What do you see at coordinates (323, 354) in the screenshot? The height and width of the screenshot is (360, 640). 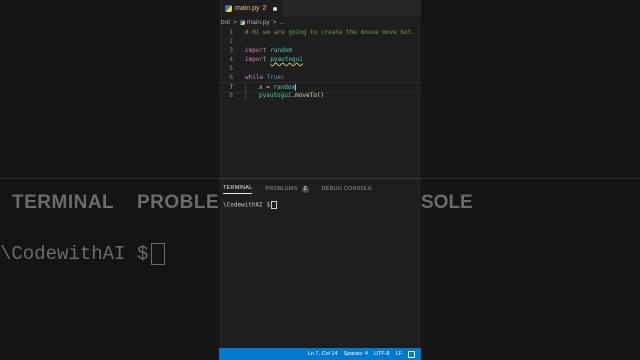 I see `status-cursor-position: Ln 7, Col 14` at bounding box center [323, 354].